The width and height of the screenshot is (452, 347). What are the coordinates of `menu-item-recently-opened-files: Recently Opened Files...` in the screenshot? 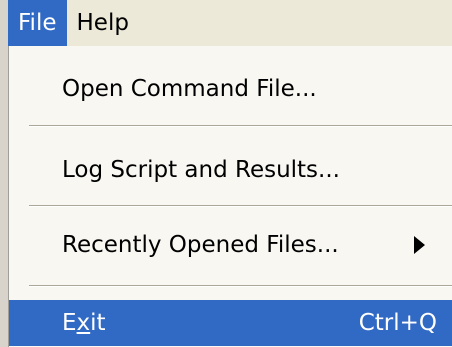 It's located at (230, 245).